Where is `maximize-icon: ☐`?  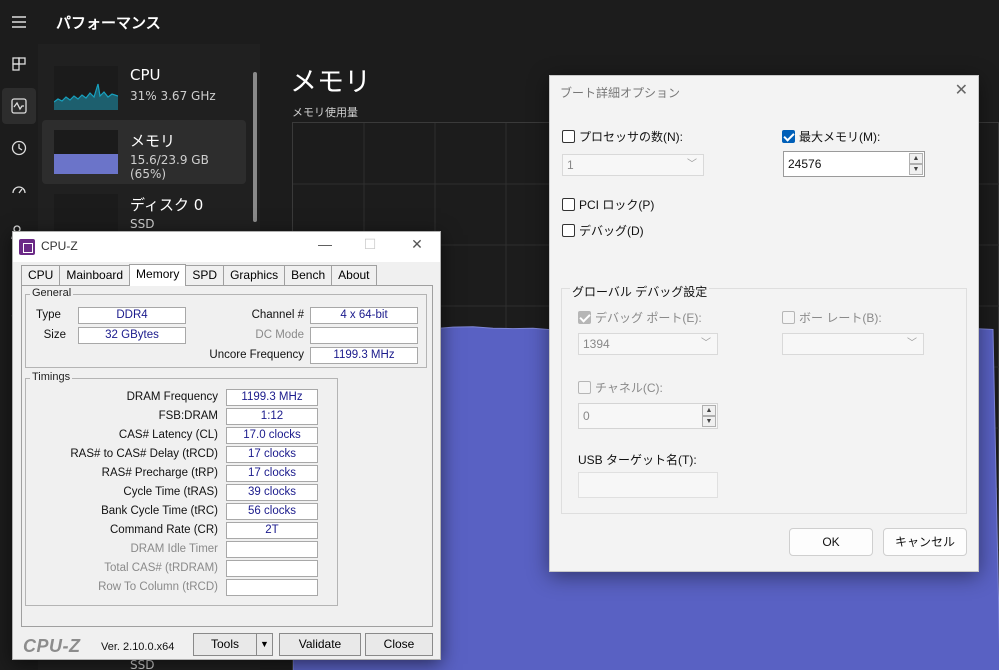 maximize-icon: ☐ is located at coordinates (370, 244).